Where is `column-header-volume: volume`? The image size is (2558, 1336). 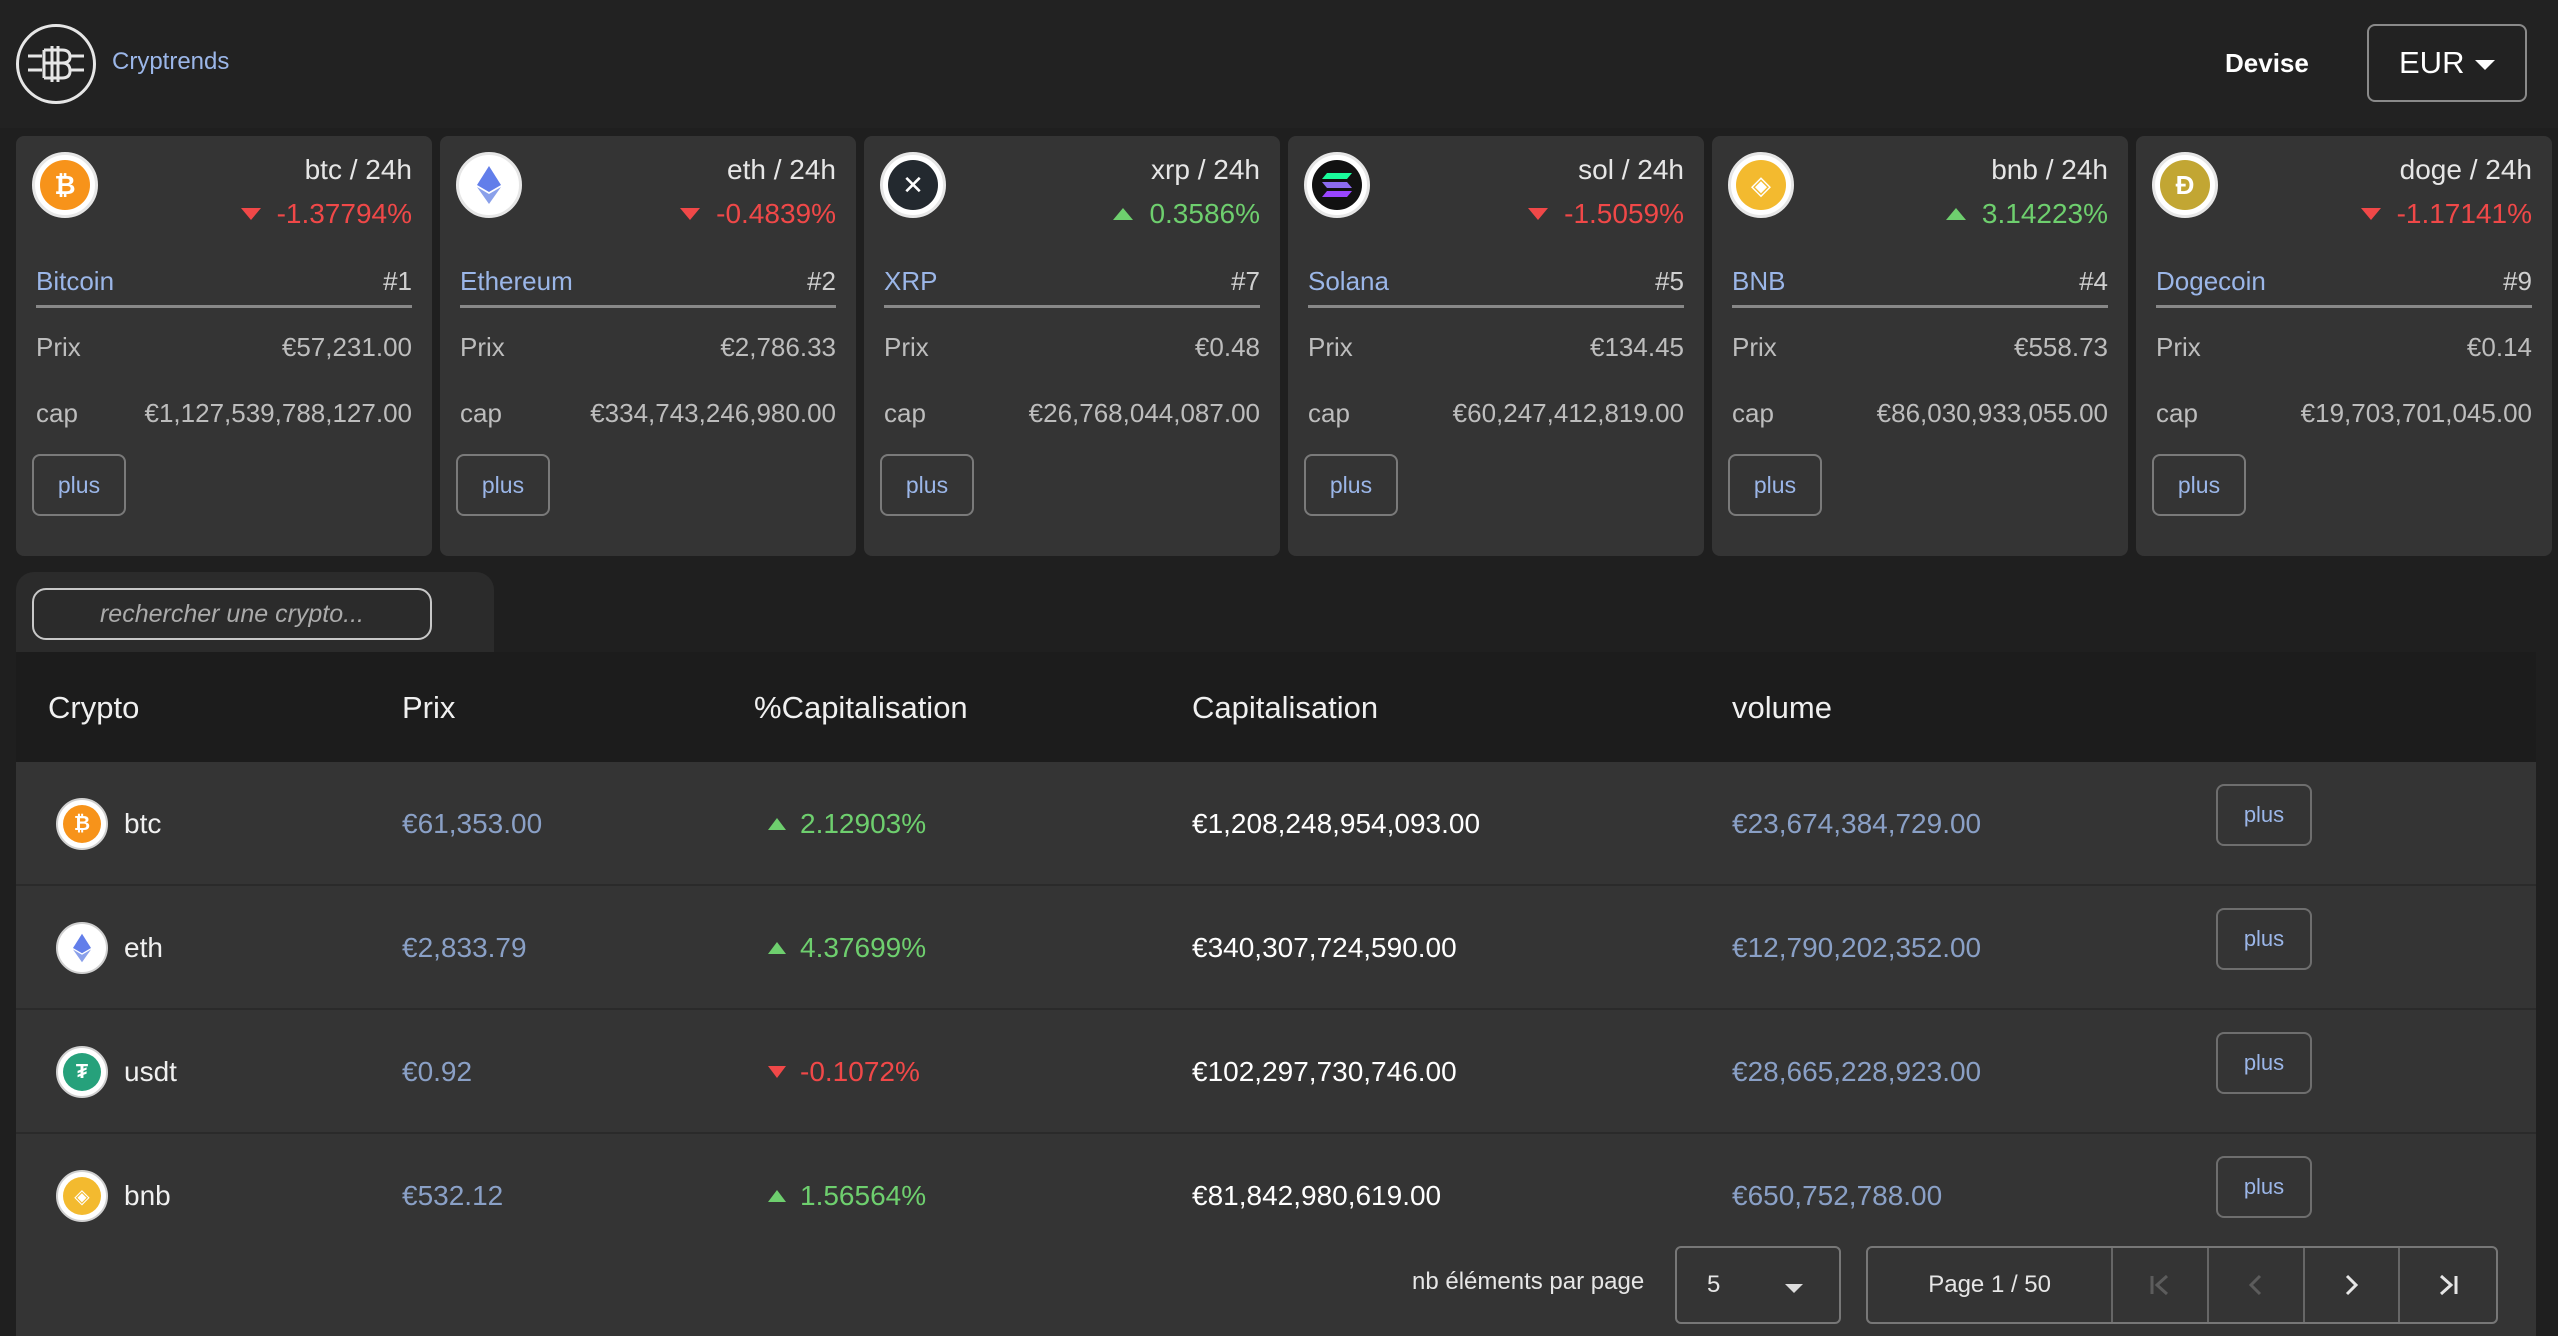
column-header-volume: volume is located at coordinates (1782, 708).